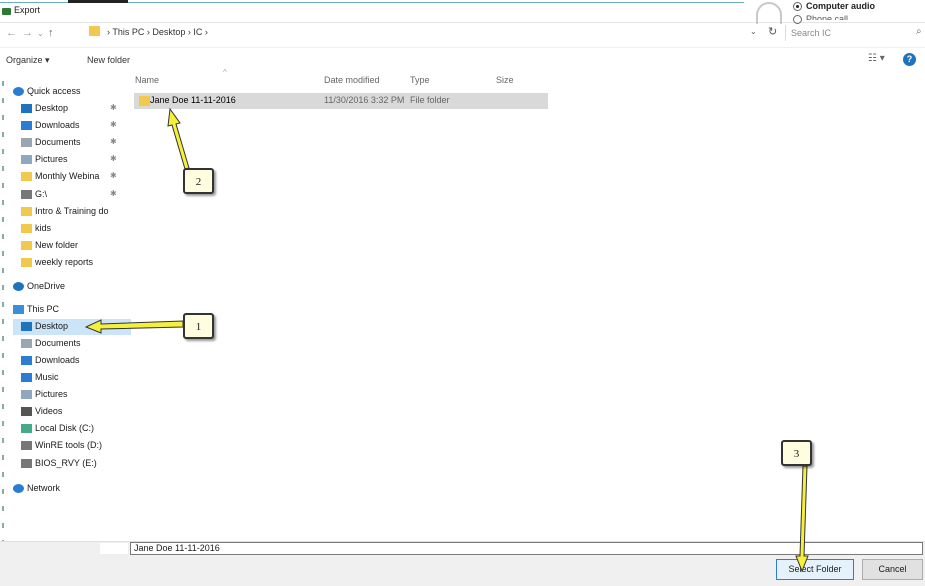  Describe the element at coordinates (198, 181) in the screenshot. I see `annotation-callout-2: 2` at that location.